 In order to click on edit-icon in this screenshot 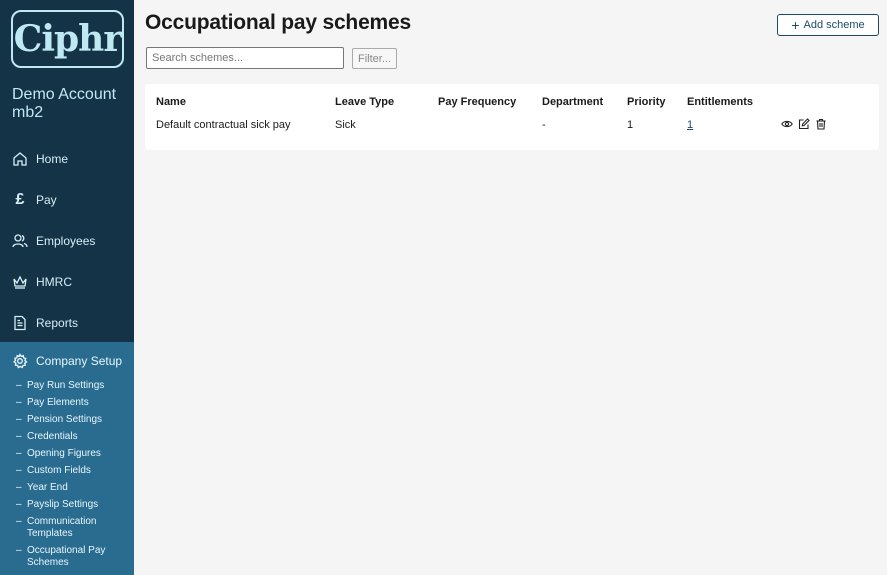, I will do `click(804, 124)`.